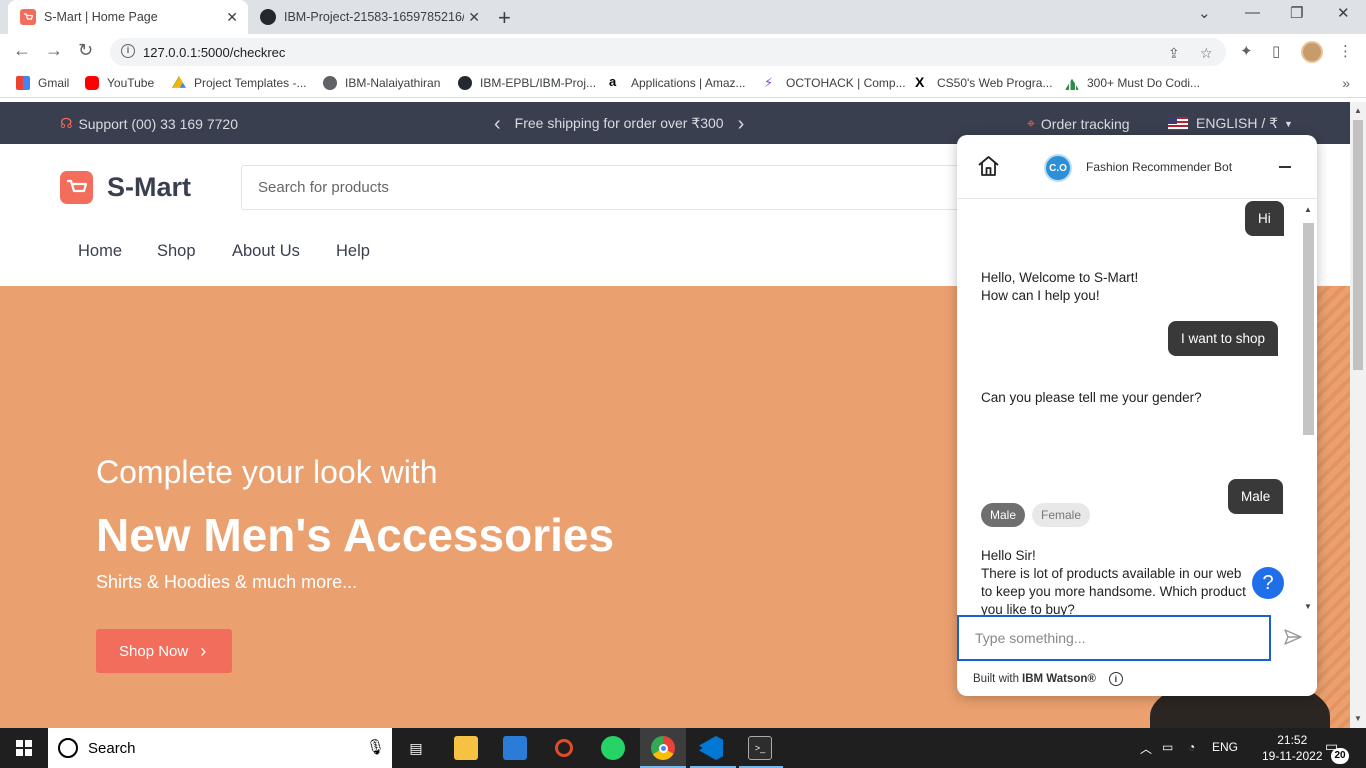 The image size is (1366, 768). Describe the element at coordinates (119, 83) in the screenshot. I see `bookmark-youtube: YouTube` at that location.